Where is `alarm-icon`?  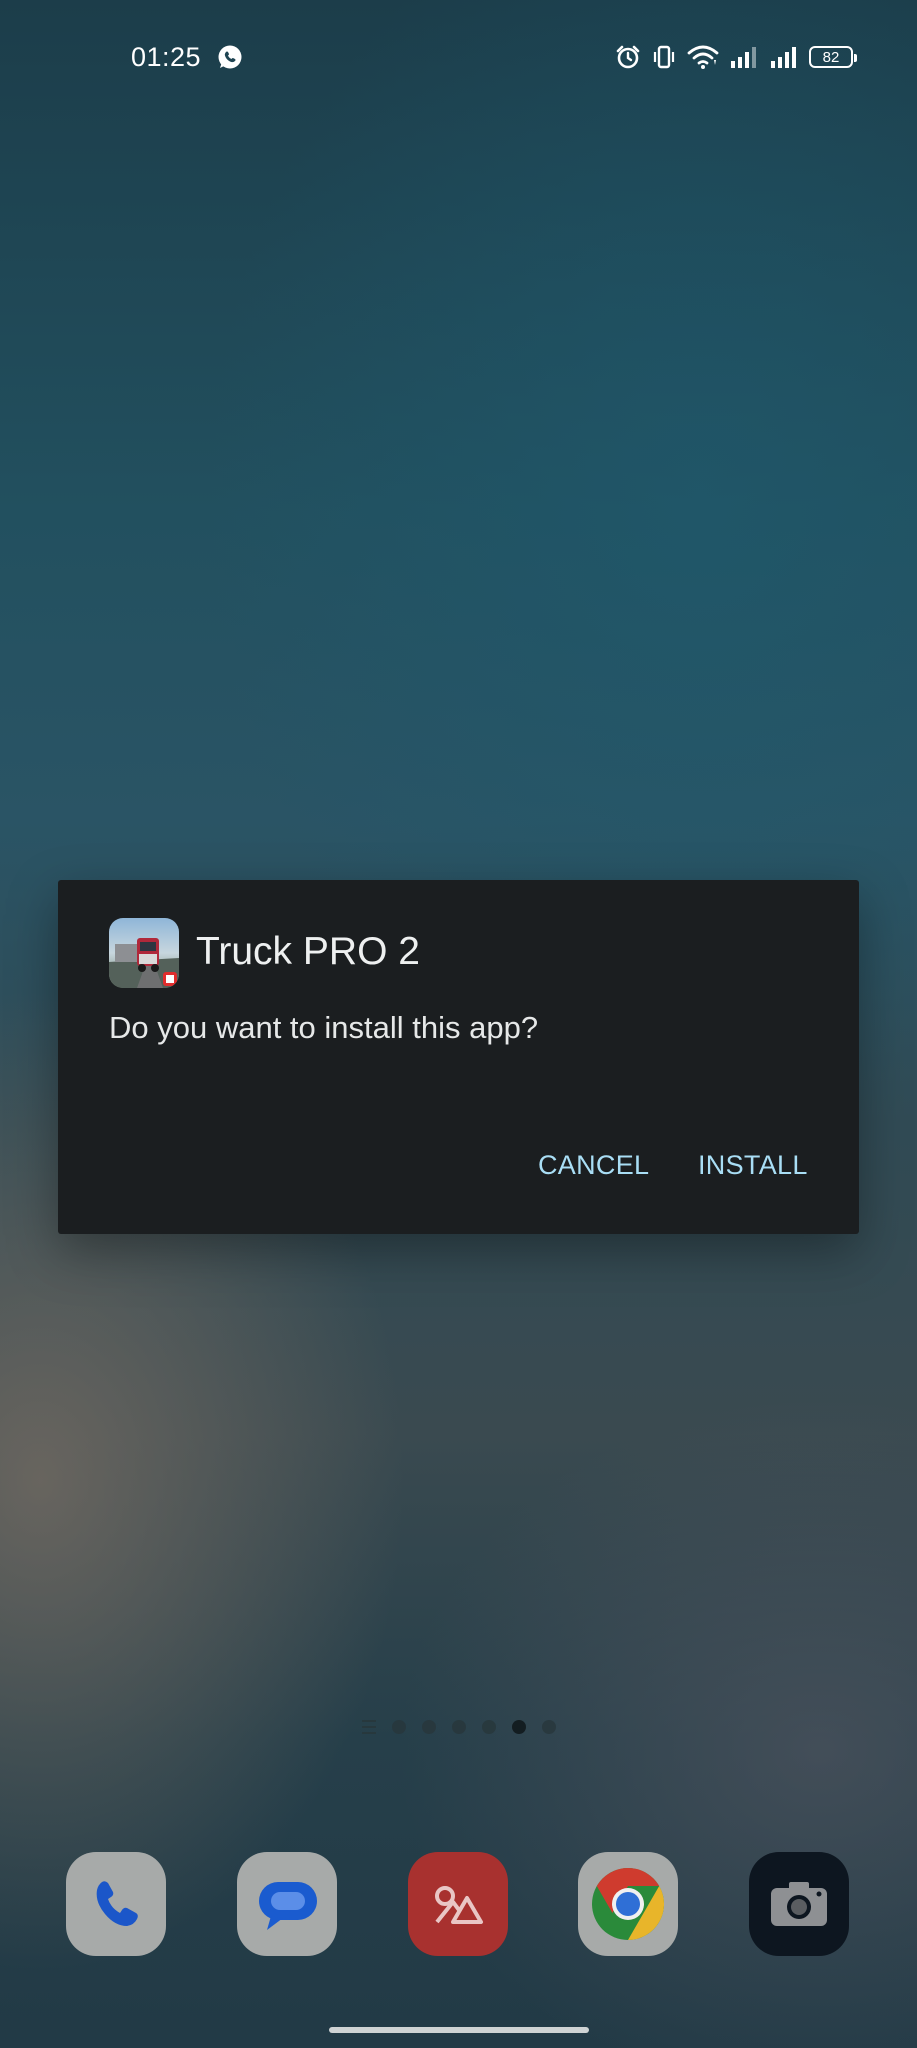
alarm-icon is located at coordinates (628, 57).